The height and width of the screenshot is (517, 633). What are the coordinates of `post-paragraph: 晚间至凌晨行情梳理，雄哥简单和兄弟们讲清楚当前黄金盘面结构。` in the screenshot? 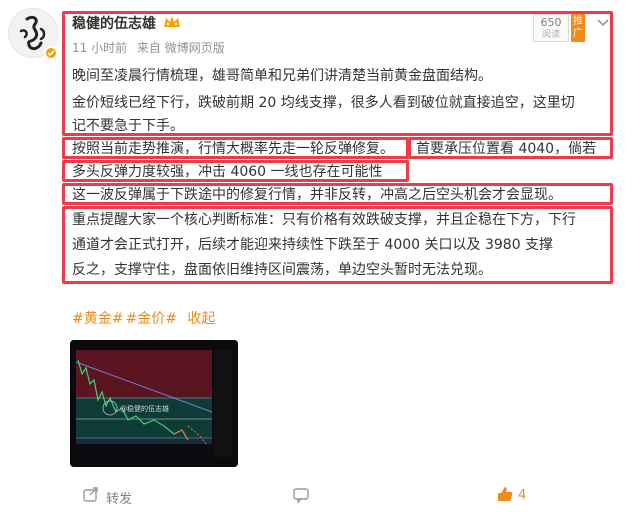 It's located at (282, 76).